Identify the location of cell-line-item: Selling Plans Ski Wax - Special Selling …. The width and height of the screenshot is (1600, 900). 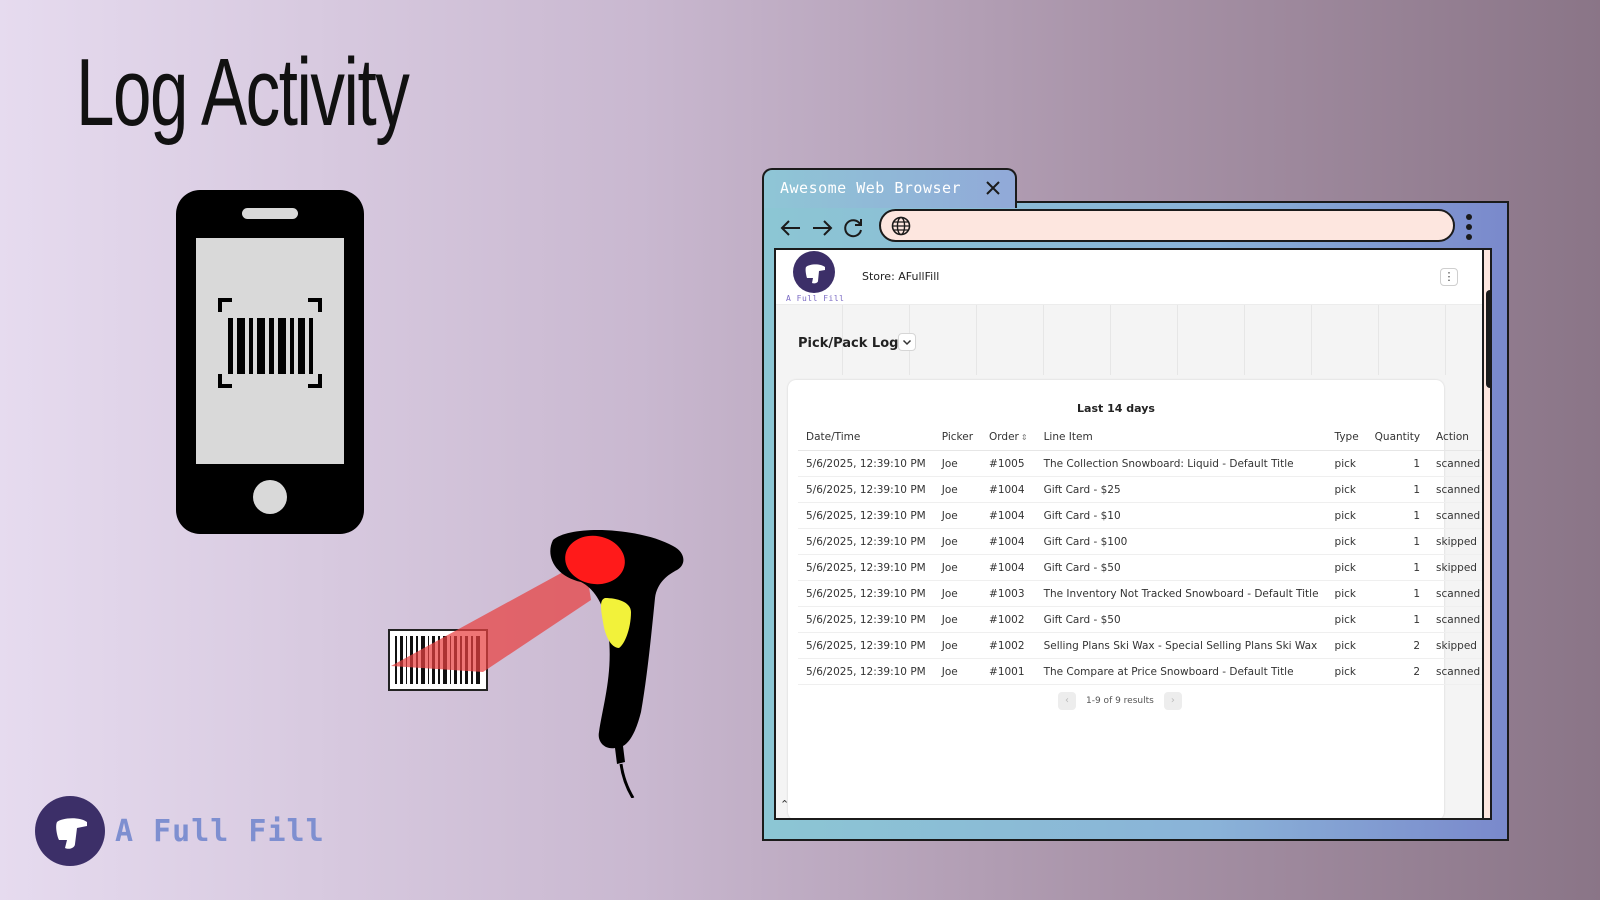
(1181, 645).